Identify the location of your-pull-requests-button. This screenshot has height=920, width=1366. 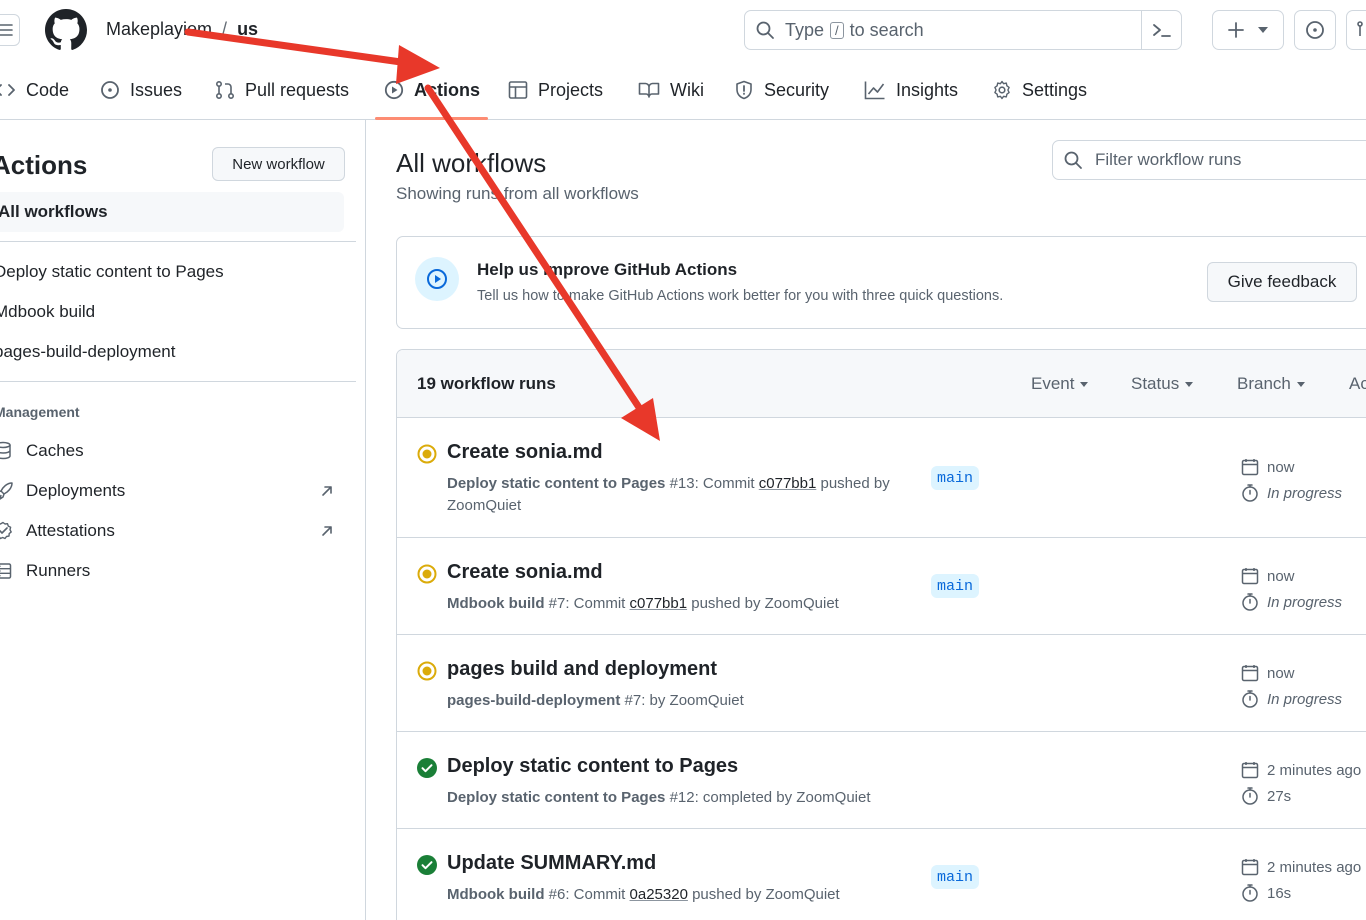
(1356, 30).